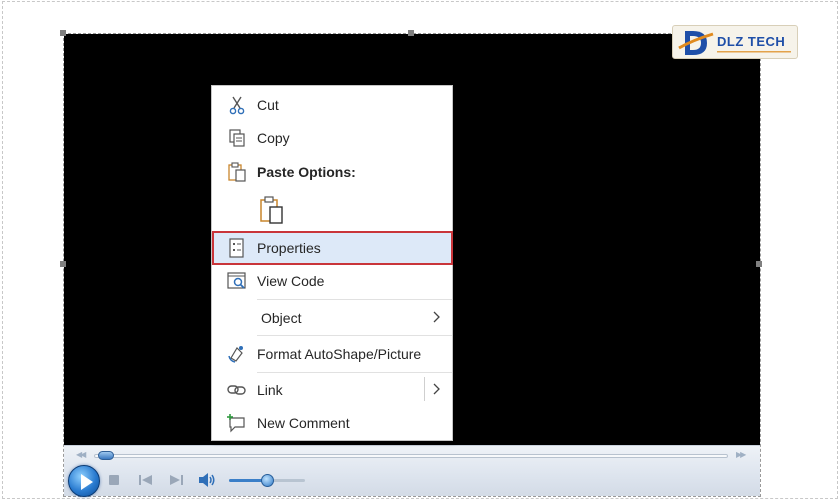 Image resolution: width=840 pixels, height=500 pixels. I want to click on menu-item-copy: Copy, so click(332, 138).